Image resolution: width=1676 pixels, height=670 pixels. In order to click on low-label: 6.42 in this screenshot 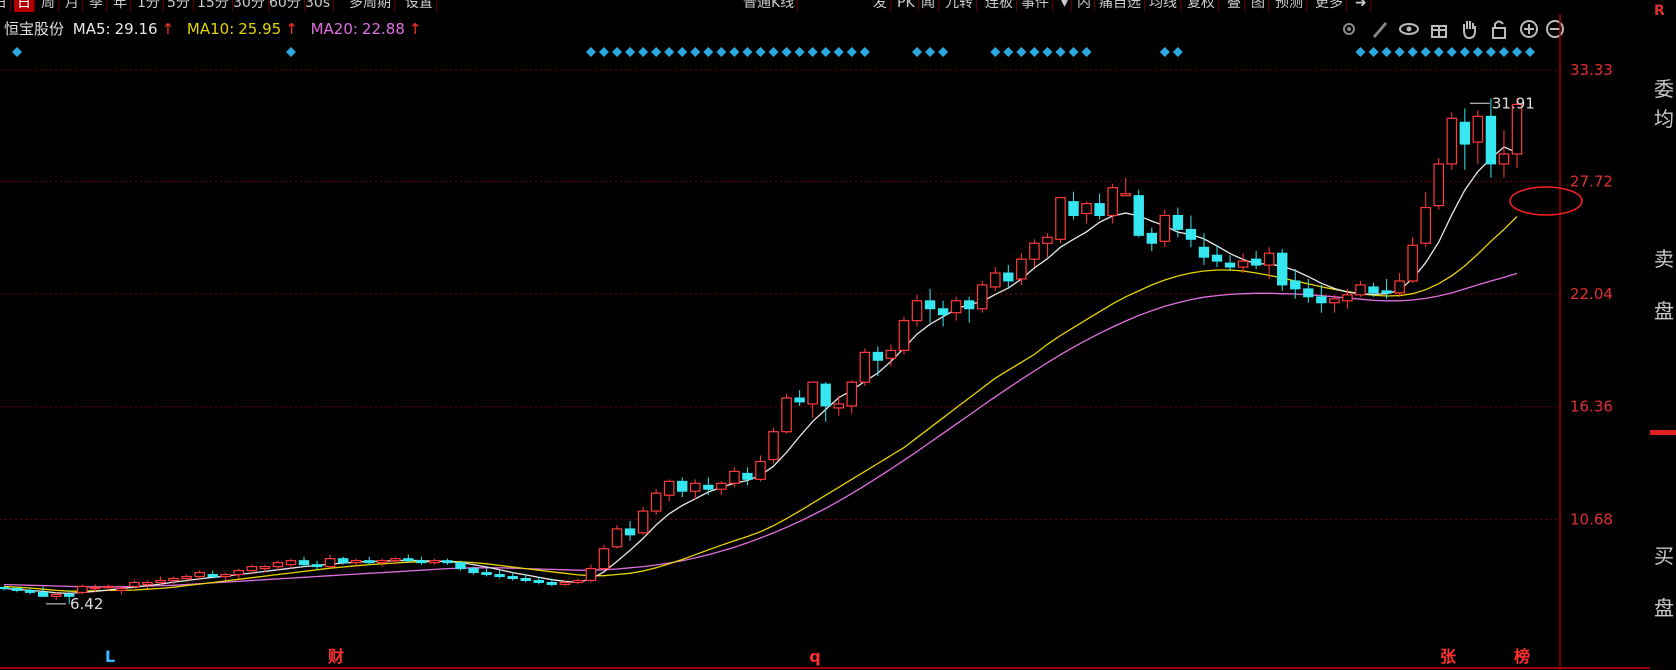, I will do `click(86, 604)`.